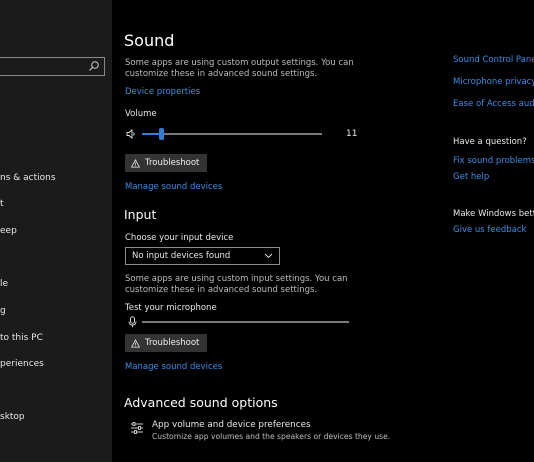 The image size is (534, 462). I want to click on device-properties-link: Device properties, so click(162, 92).